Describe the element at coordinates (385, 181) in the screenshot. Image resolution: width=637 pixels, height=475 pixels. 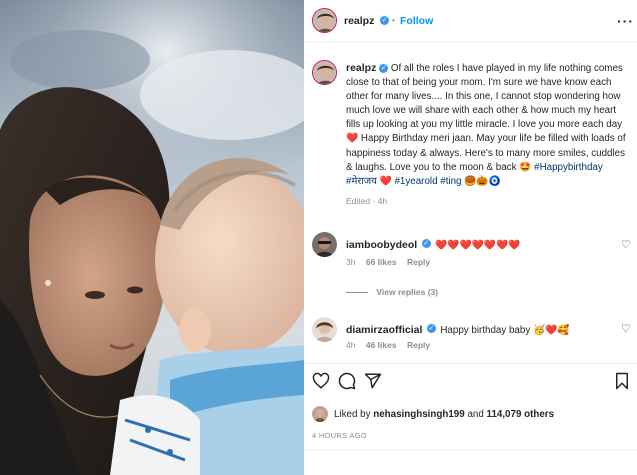
I see `caption-heart-icon: ❤️` at that location.